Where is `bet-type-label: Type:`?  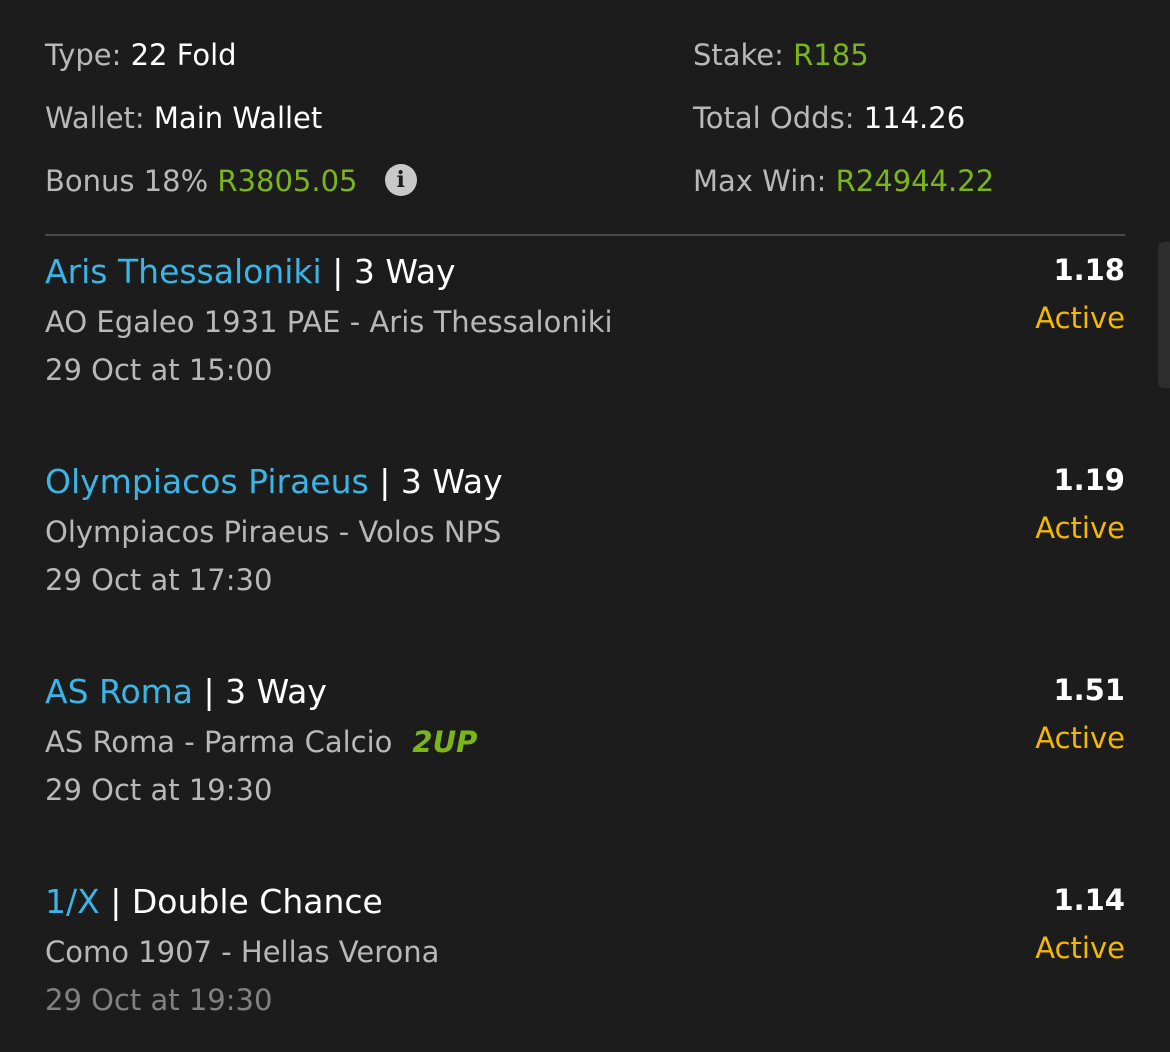 bet-type-label: Type: is located at coordinates (83, 55).